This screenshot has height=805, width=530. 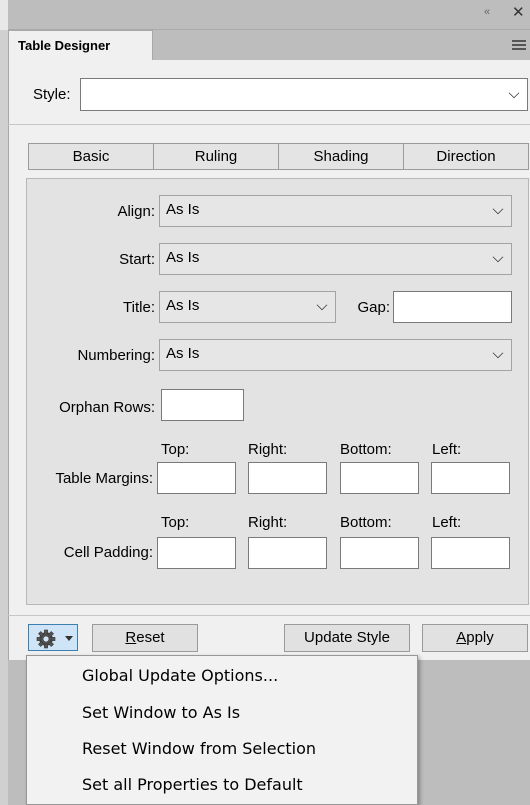 I want to click on menu-item-set-all-properties-default: Set all Properties to Default, so click(x=192, y=784).